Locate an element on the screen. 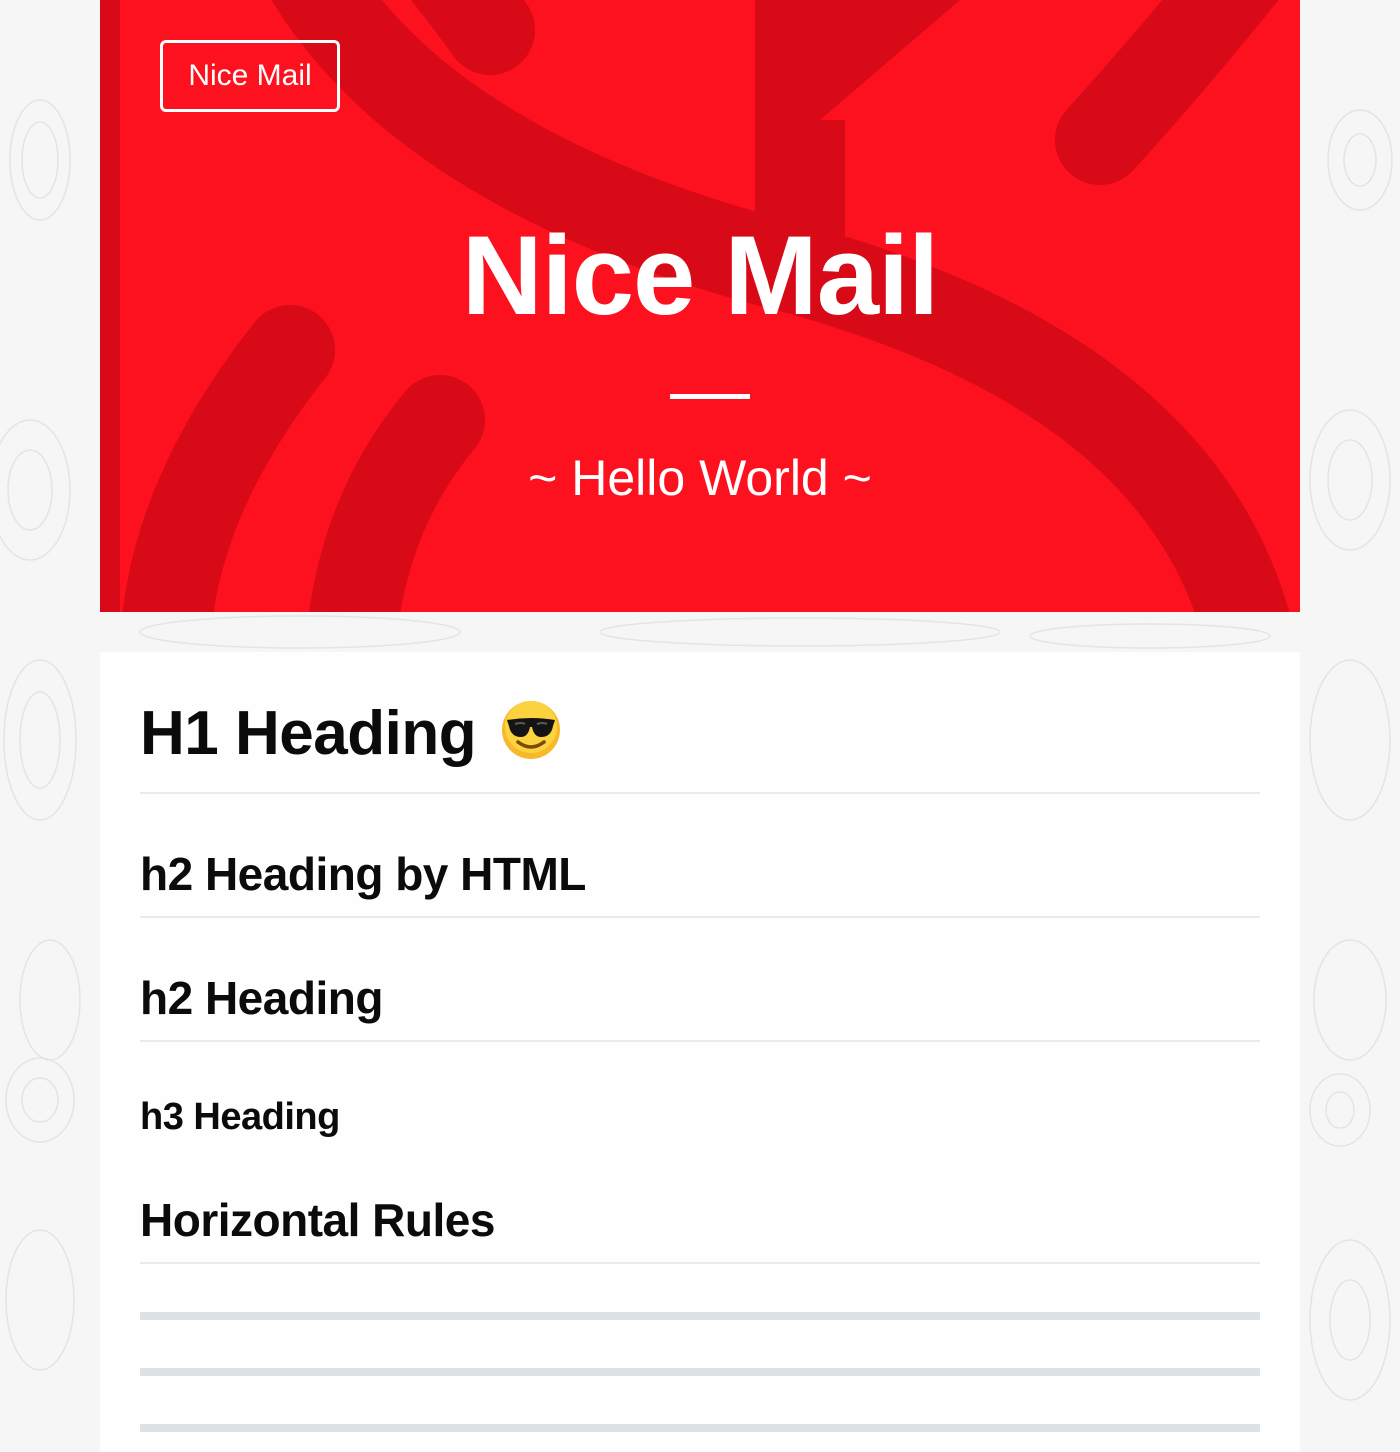 The height and width of the screenshot is (1452, 1400). horizontal-rules-heading: Horizontal Rules is located at coordinates (700, 1226).